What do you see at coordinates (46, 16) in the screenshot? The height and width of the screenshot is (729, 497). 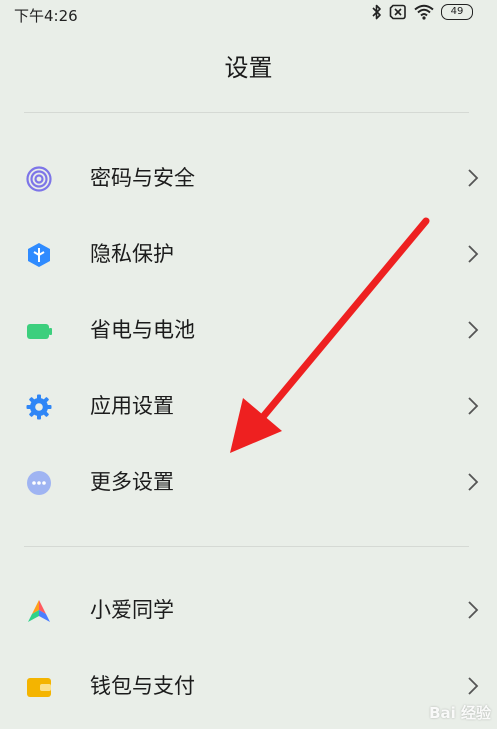 I see `status-time: 下午4:26` at bounding box center [46, 16].